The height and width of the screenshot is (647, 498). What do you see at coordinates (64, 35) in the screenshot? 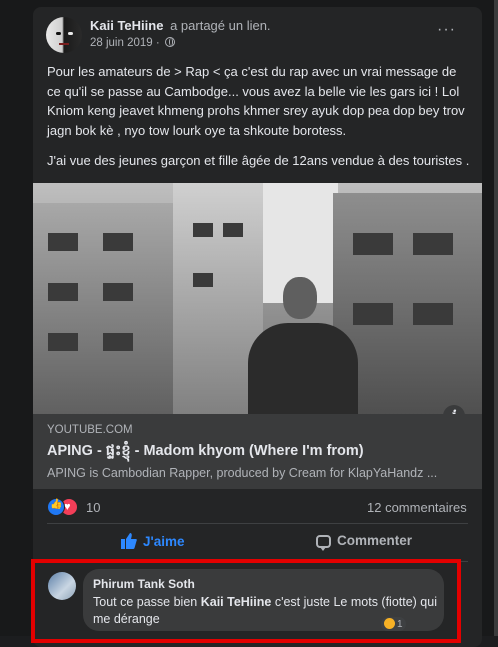
I see `author-avatar` at bounding box center [64, 35].